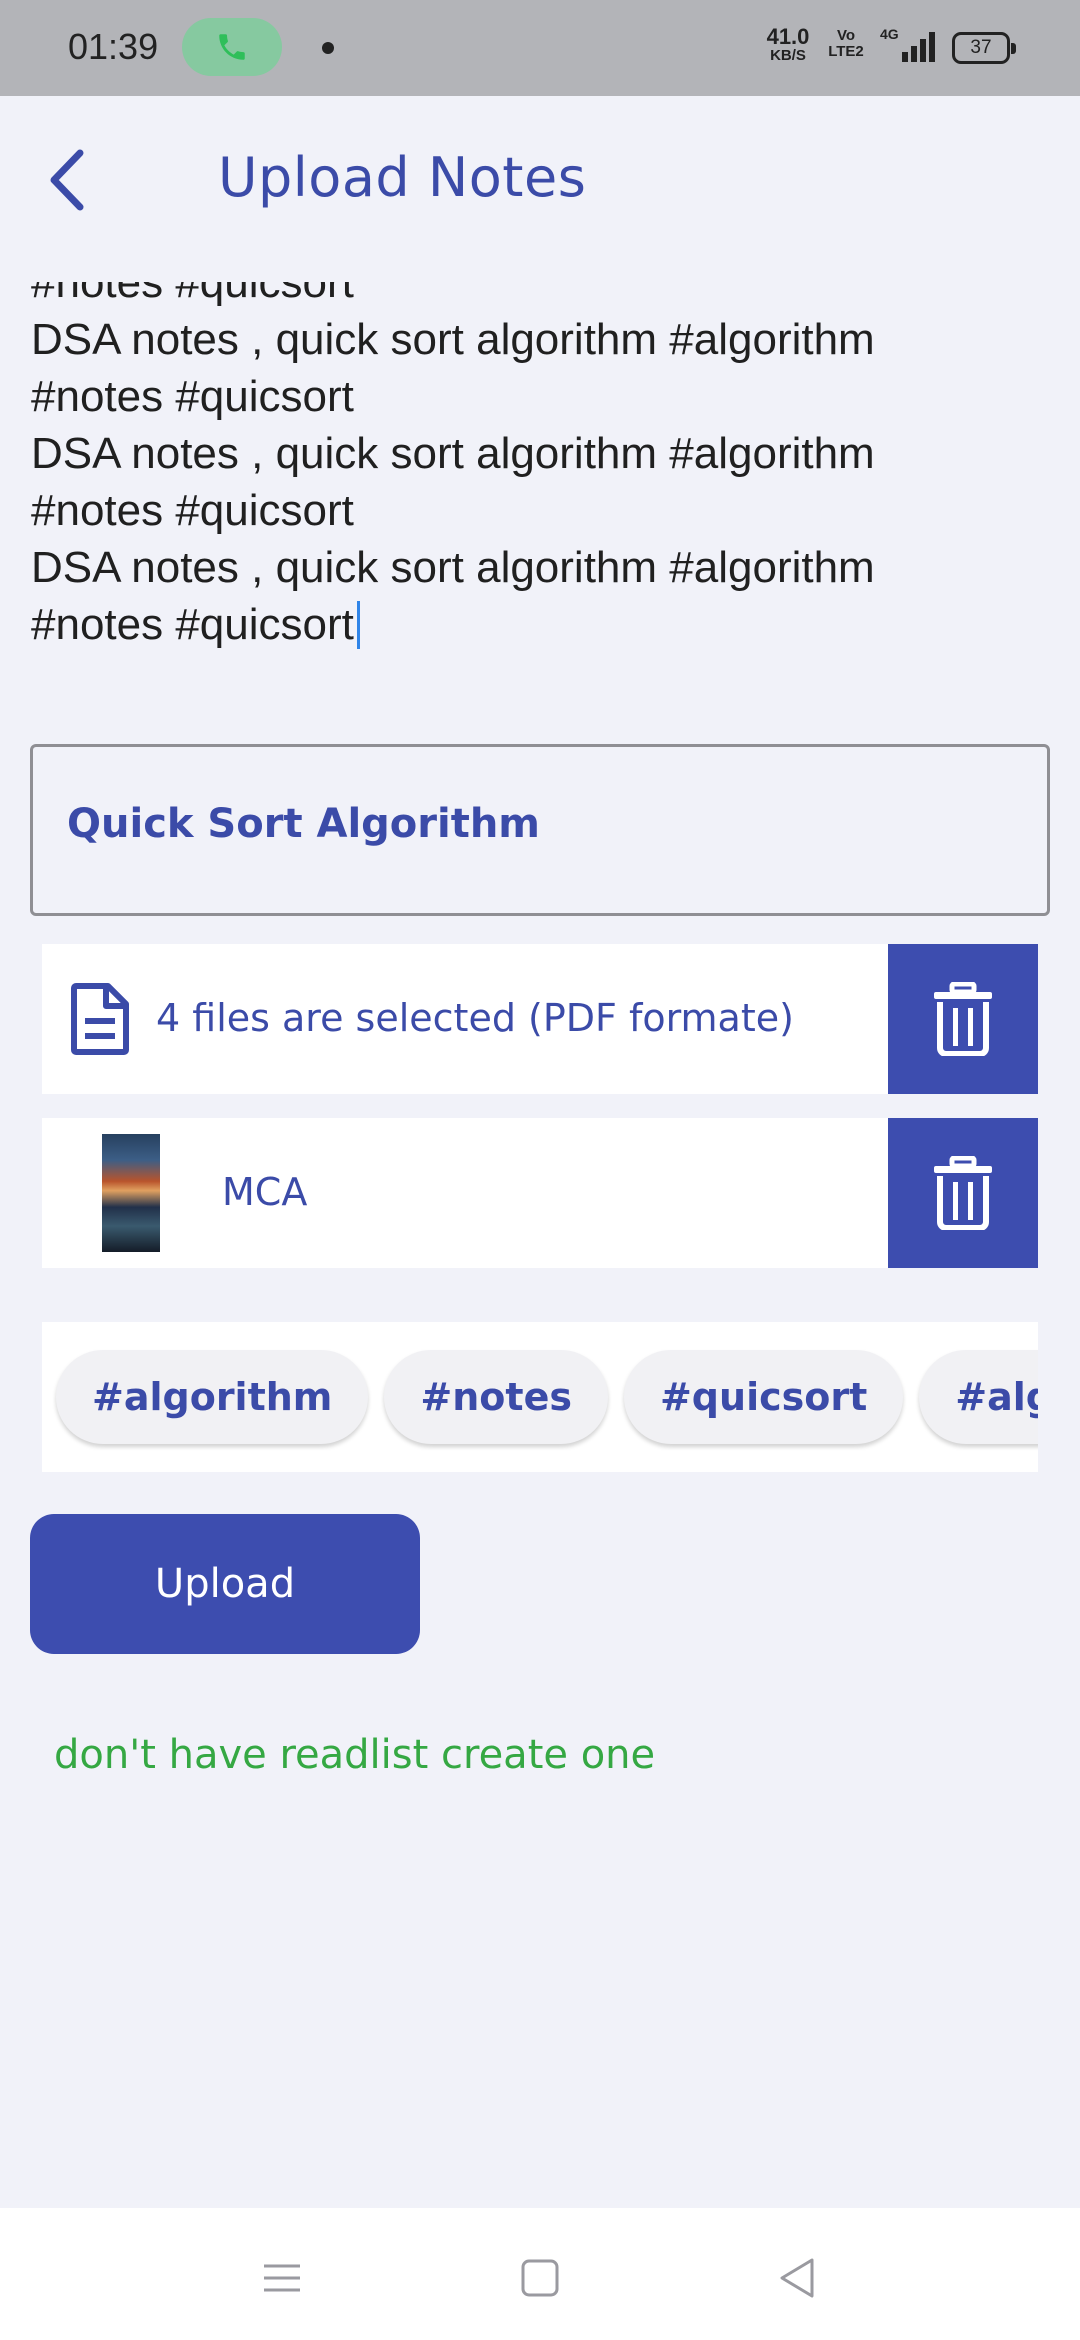 This screenshot has height=2340, width=1080. Describe the element at coordinates (496, 1397) in the screenshot. I see `tag-chip: #notes` at that location.